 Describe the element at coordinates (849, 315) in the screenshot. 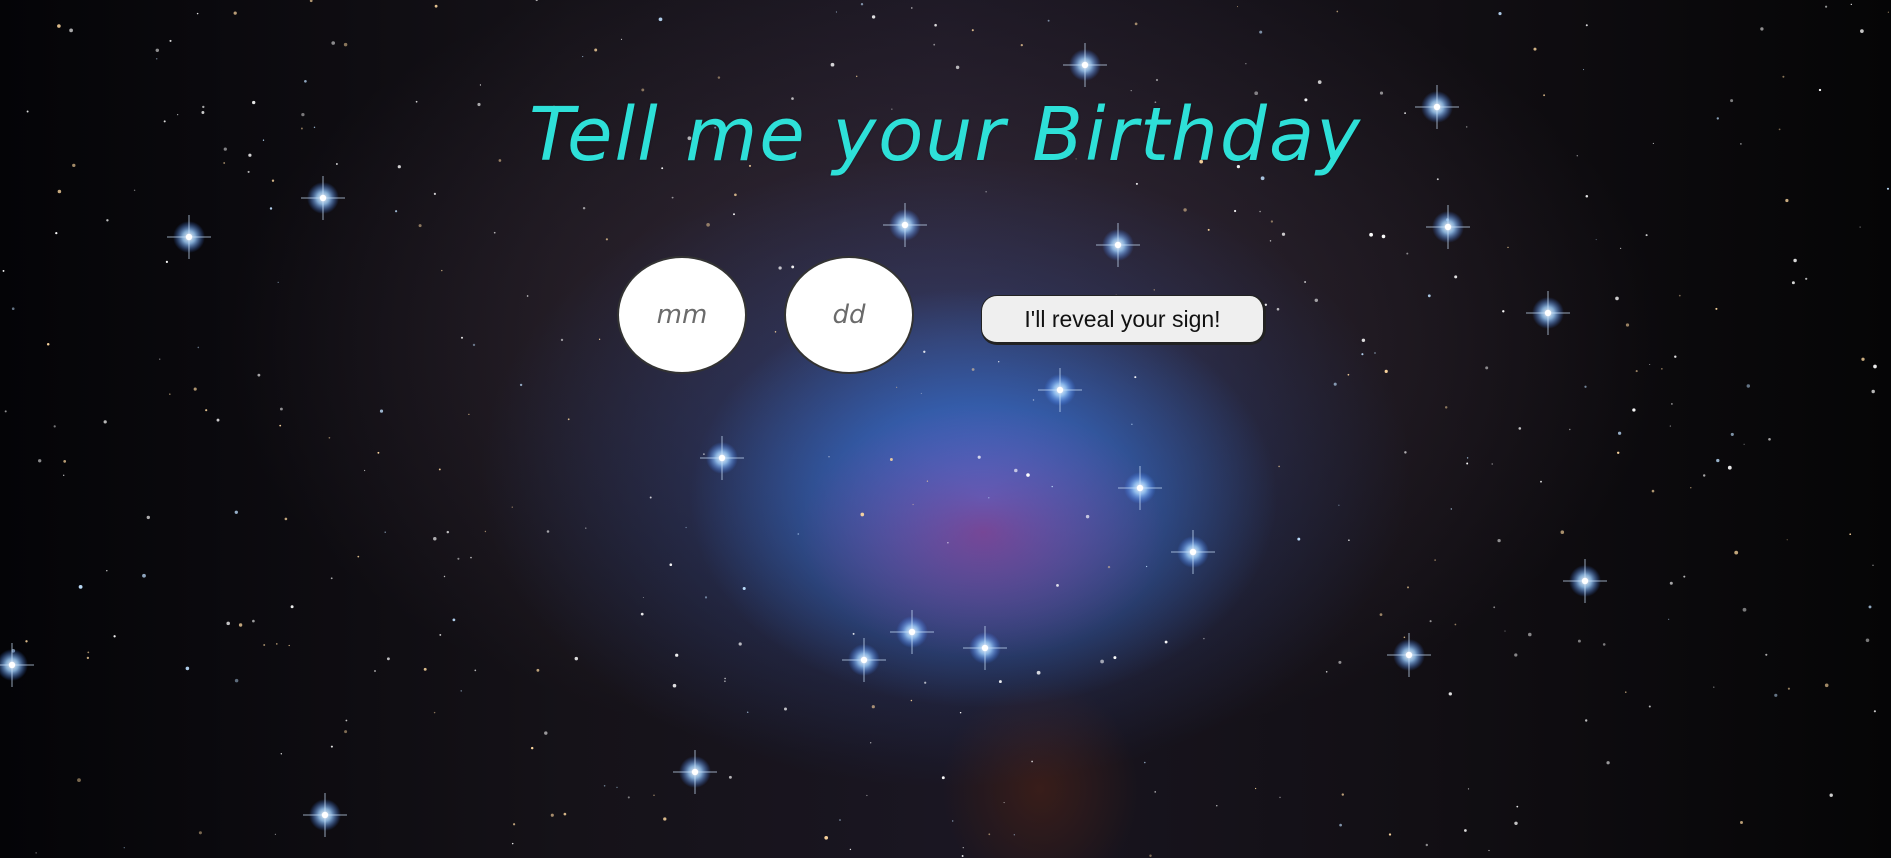

I see `day-input` at that location.